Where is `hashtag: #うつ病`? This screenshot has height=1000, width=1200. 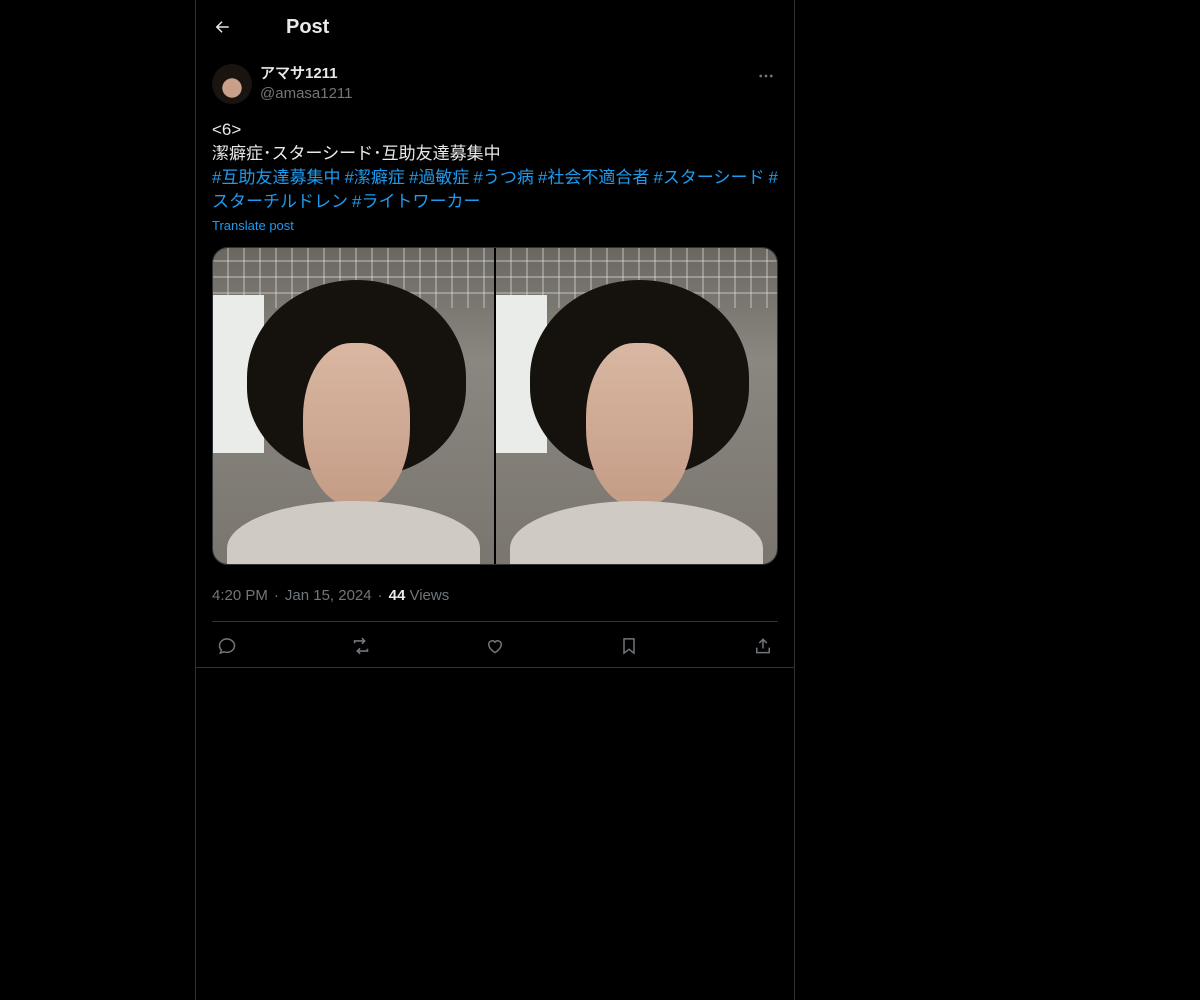
hashtag: #うつ病 is located at coordinates (503, 177).